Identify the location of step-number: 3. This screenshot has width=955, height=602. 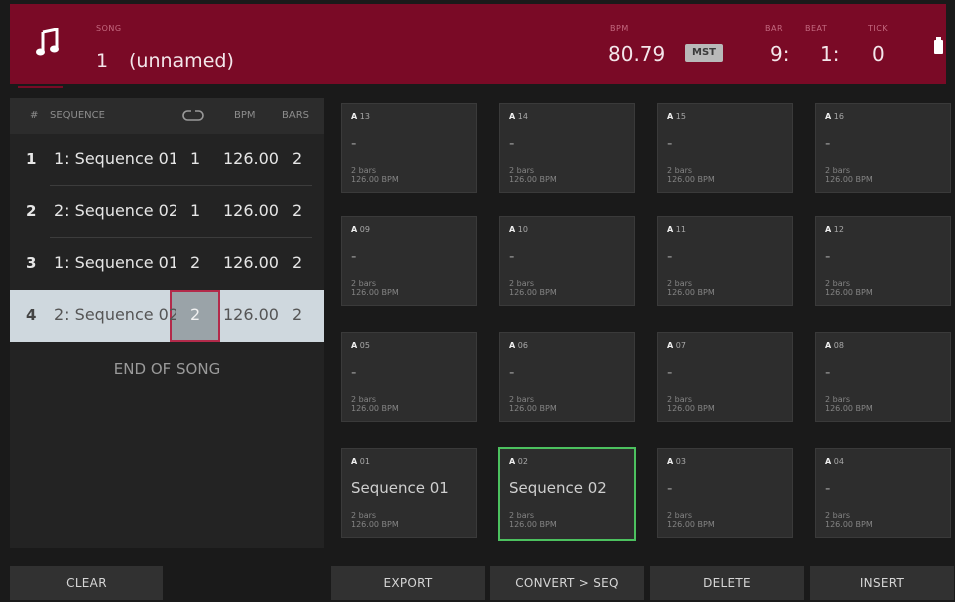
(31, 263).